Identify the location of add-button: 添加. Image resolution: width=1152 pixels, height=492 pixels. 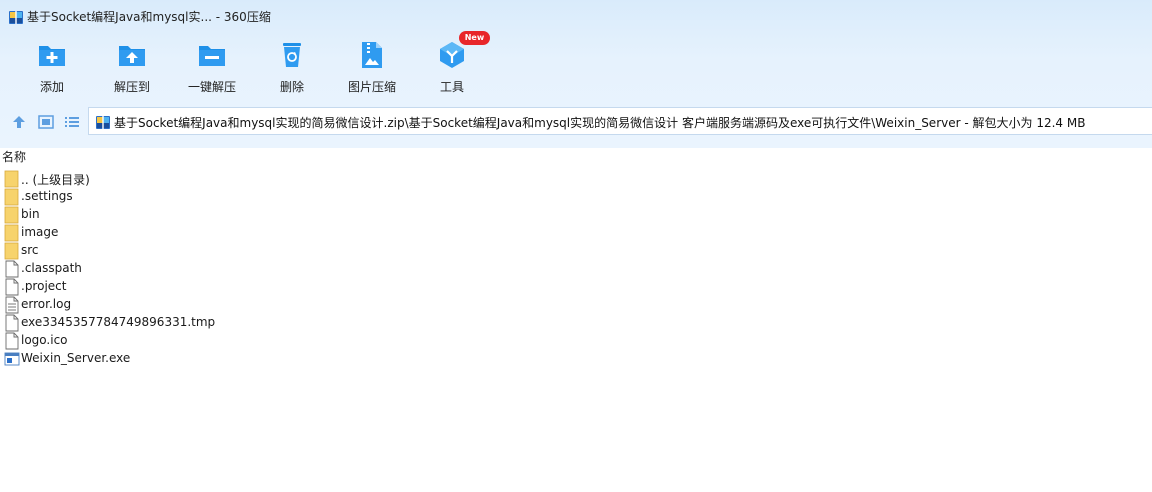
(52, 66).